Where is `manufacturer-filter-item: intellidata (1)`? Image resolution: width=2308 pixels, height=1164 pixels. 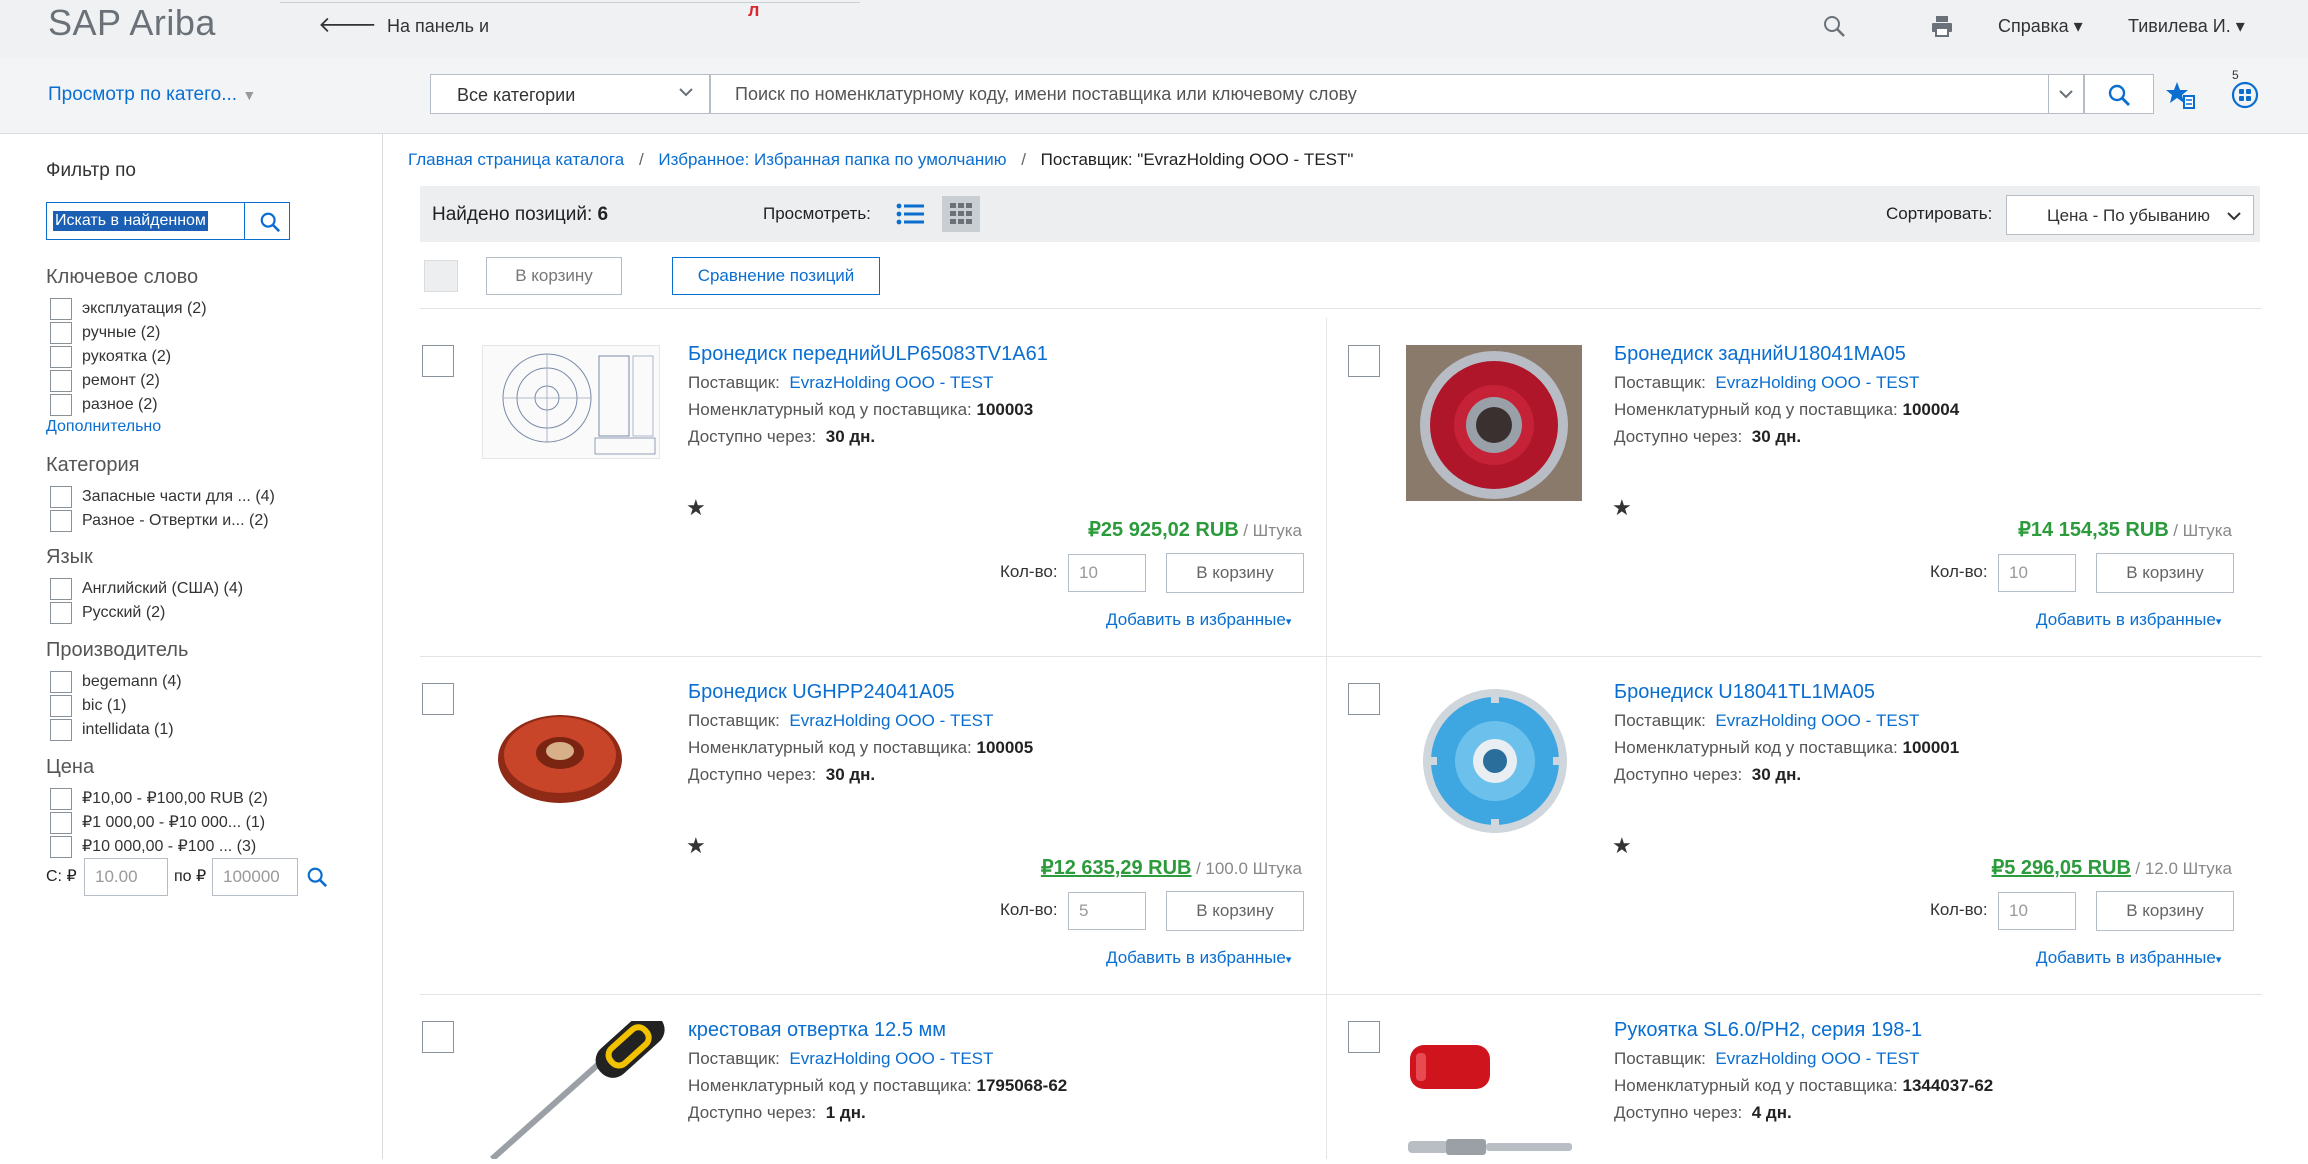
manufacturer-filter-item: intellidata (1) is located at coordinates (116, 731).